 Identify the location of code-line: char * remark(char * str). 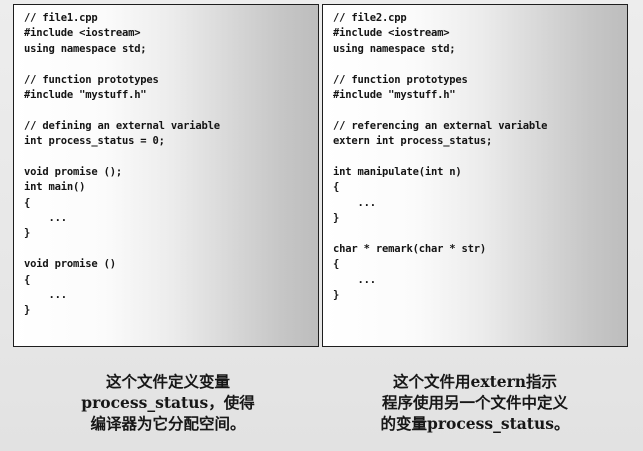
(410, 248).